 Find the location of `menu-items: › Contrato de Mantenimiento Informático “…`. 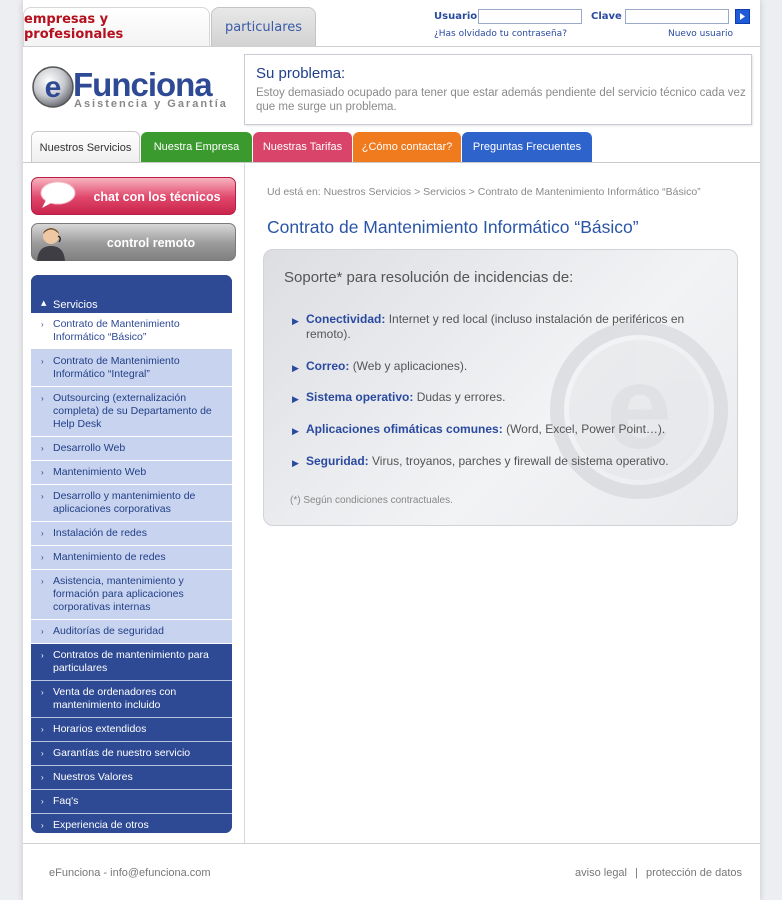

menu-items: › Contrato de Mantenimiento Informático “… is located at coordinates (131, 573).